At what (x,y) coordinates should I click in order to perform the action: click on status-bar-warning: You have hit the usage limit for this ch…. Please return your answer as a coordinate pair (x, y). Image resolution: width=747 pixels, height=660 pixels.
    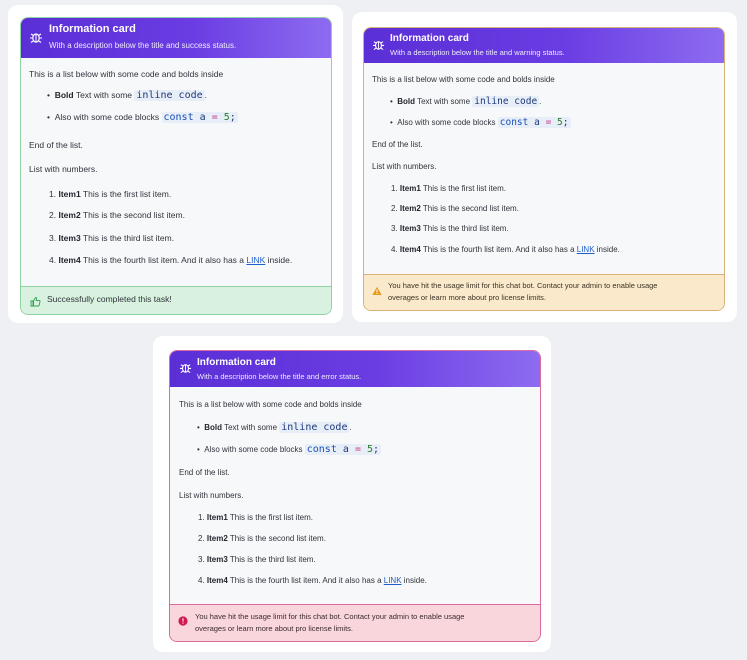
    Looking at the image, I should click on (544, 292).